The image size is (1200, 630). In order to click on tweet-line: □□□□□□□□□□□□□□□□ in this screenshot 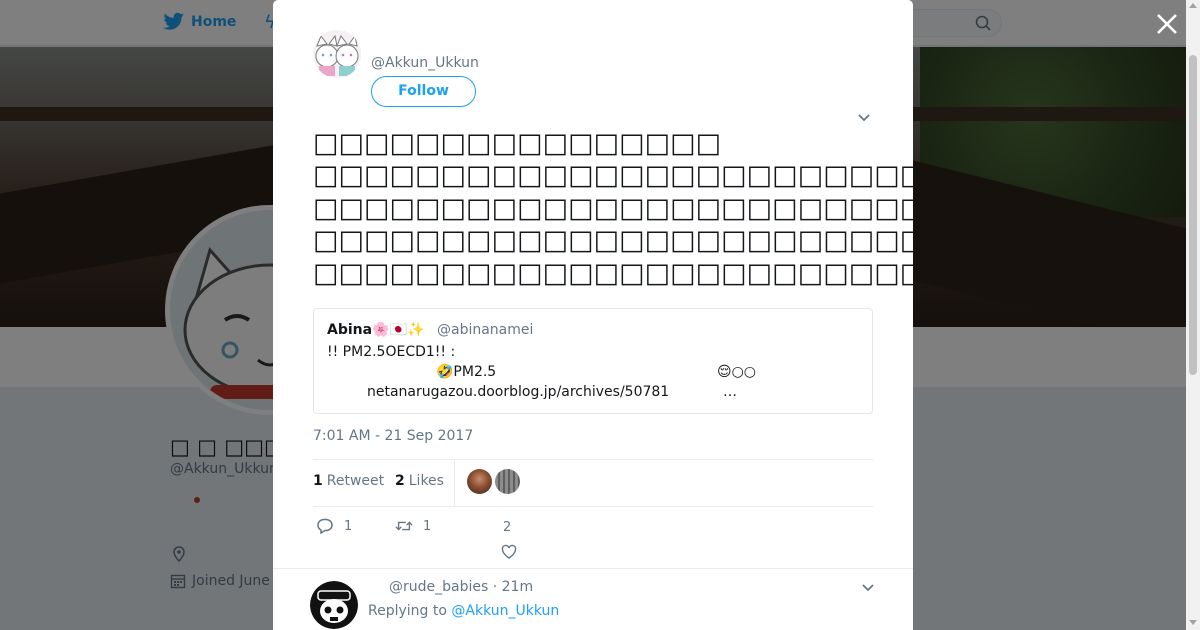, I will do `click(517, 143)`.